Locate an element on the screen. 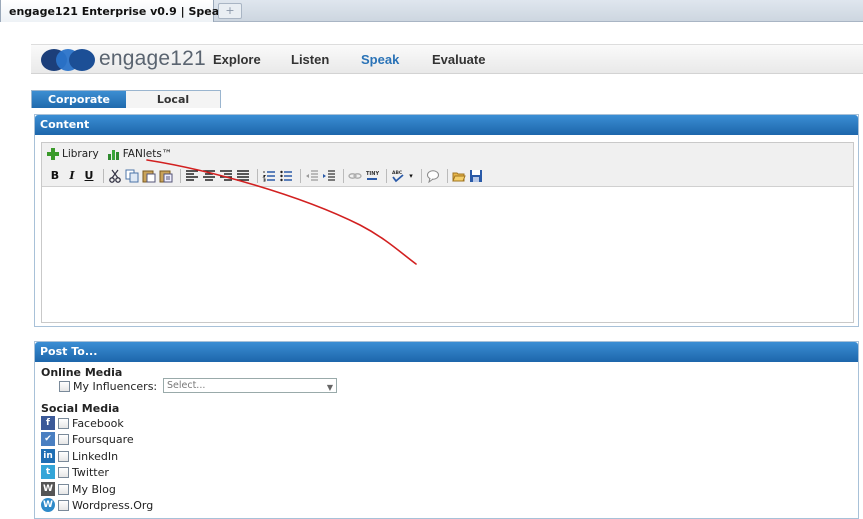  underline-button: U is located at coordinates (89, 176).